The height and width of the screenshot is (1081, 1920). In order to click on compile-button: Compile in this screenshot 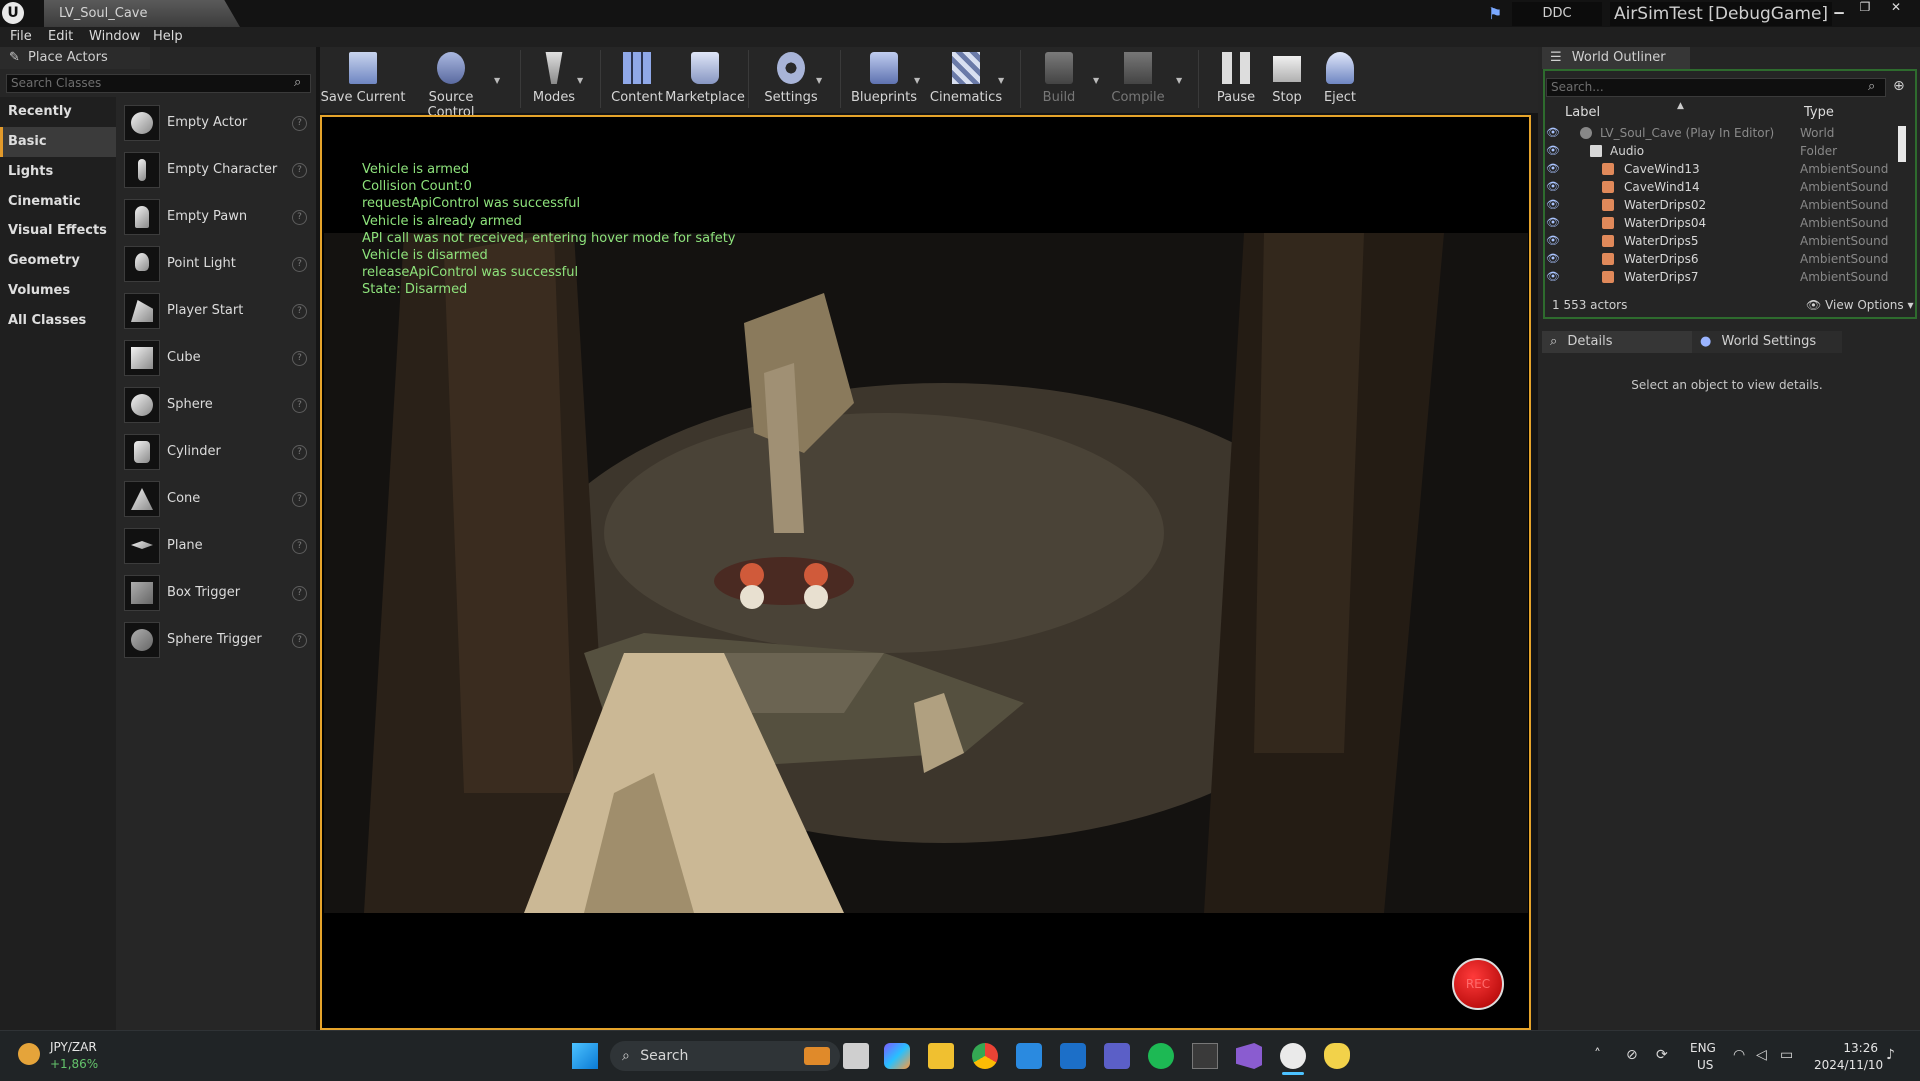, I will do `click(1138, 80)`.